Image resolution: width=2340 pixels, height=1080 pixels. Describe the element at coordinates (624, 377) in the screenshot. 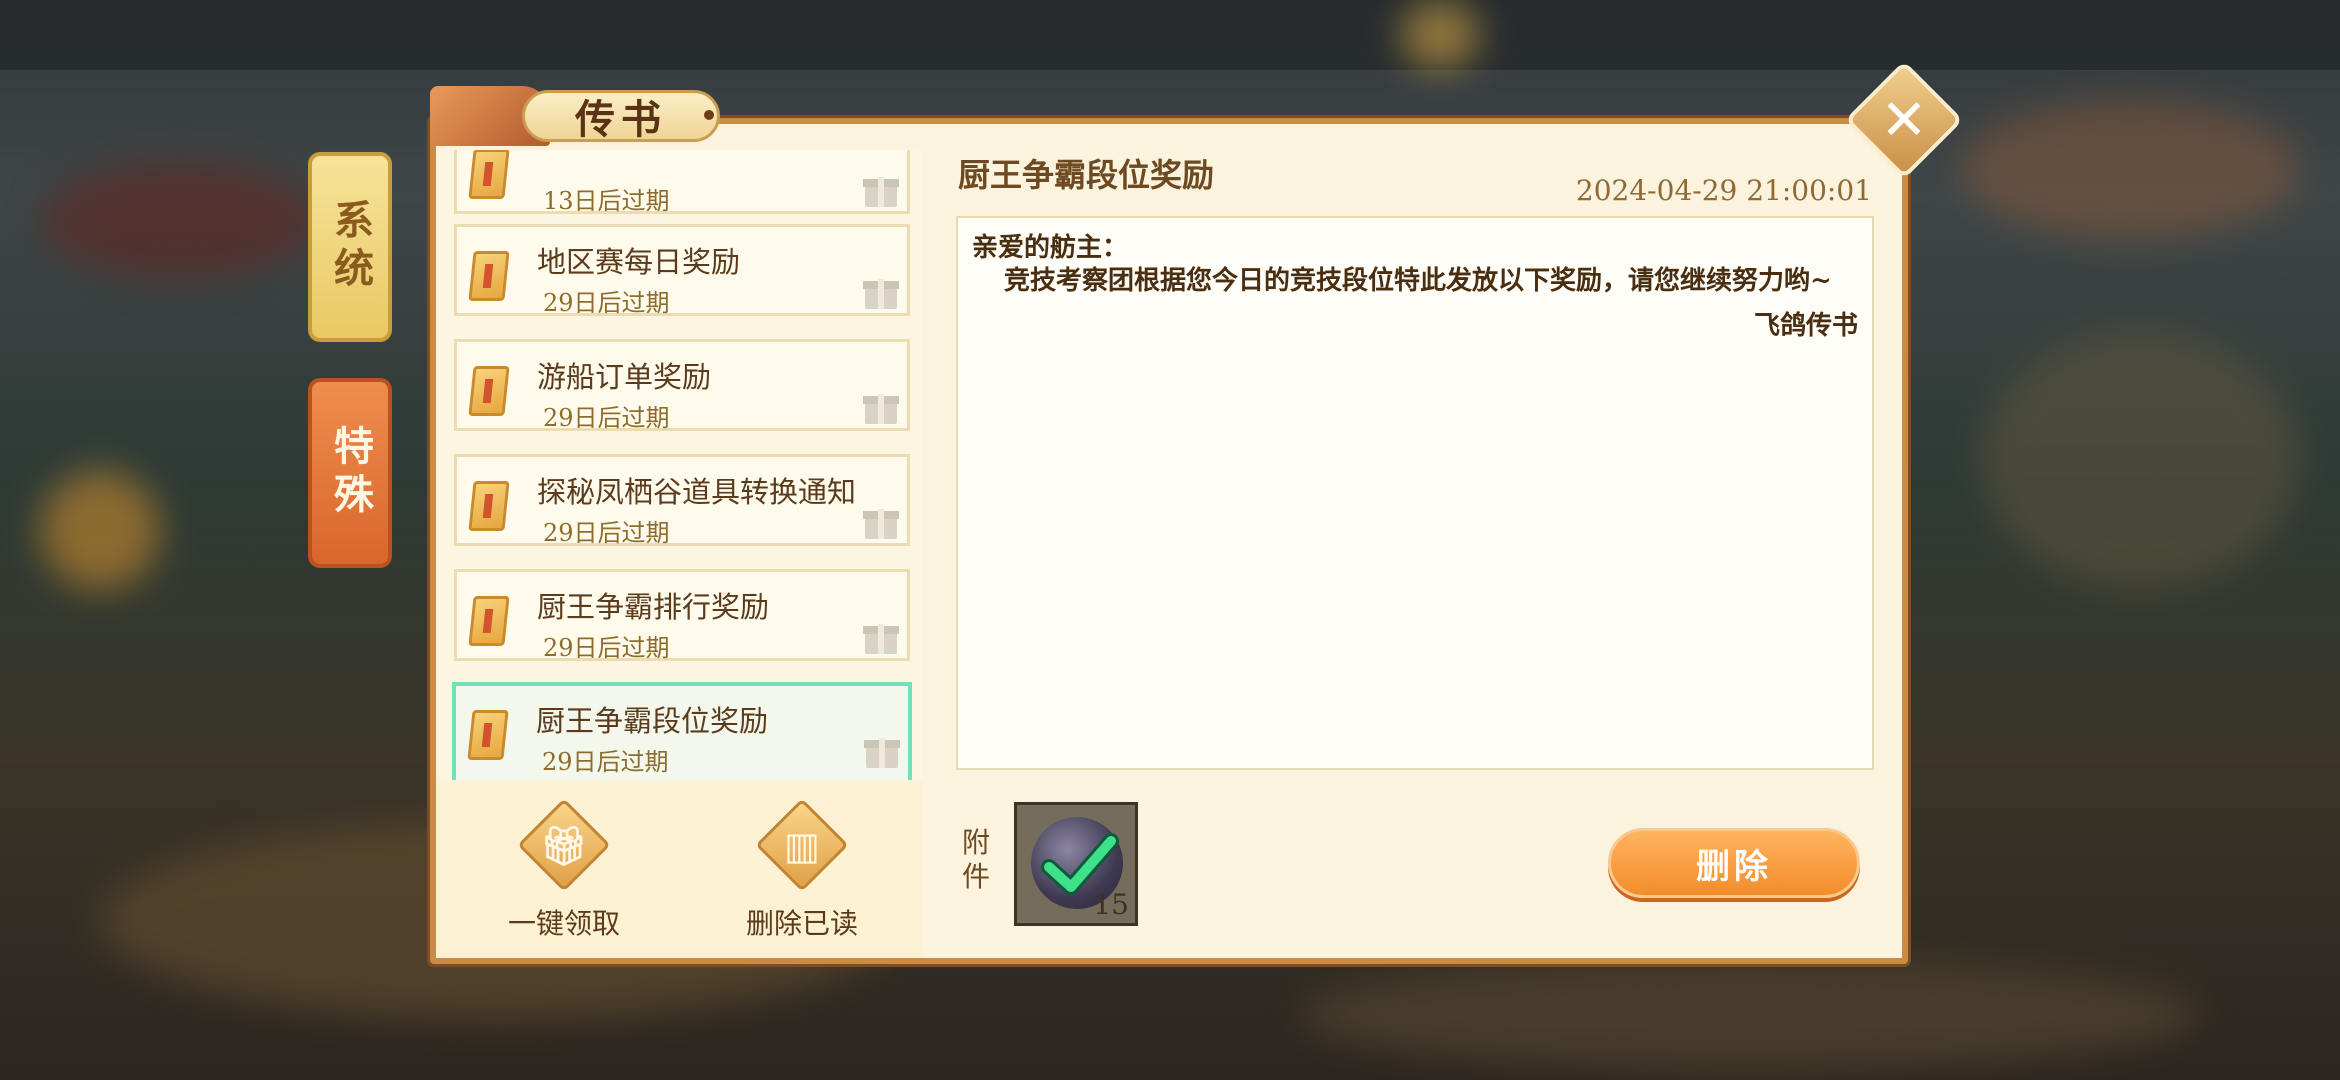

I see `mail-title: 游船订单奖励` at that location.